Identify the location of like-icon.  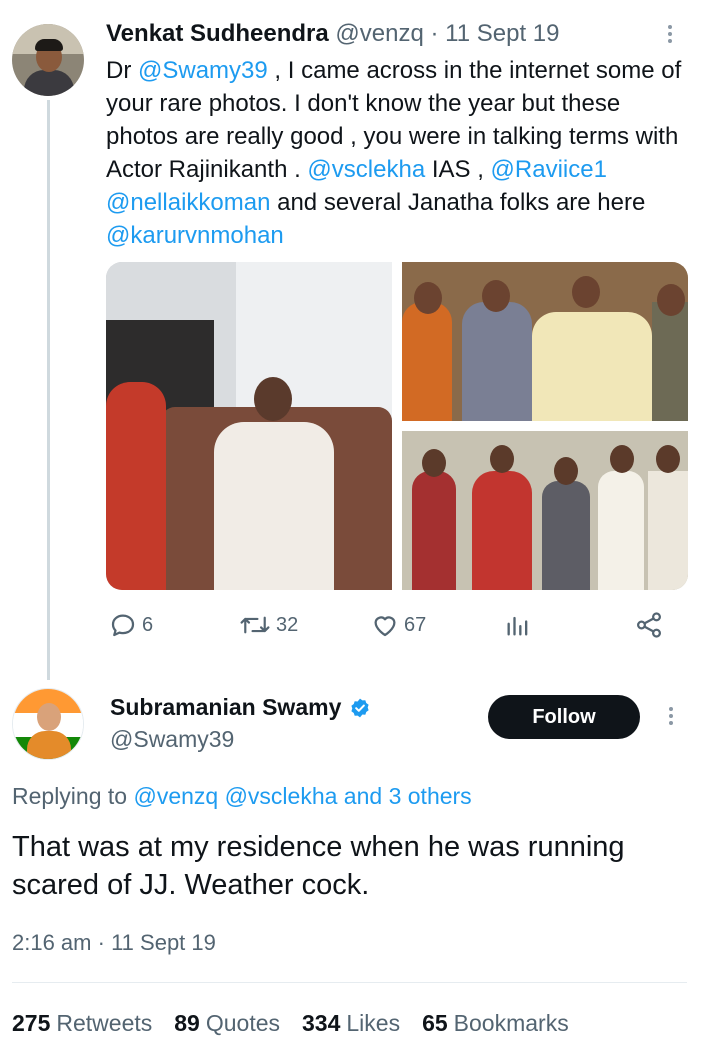
(385, 626).